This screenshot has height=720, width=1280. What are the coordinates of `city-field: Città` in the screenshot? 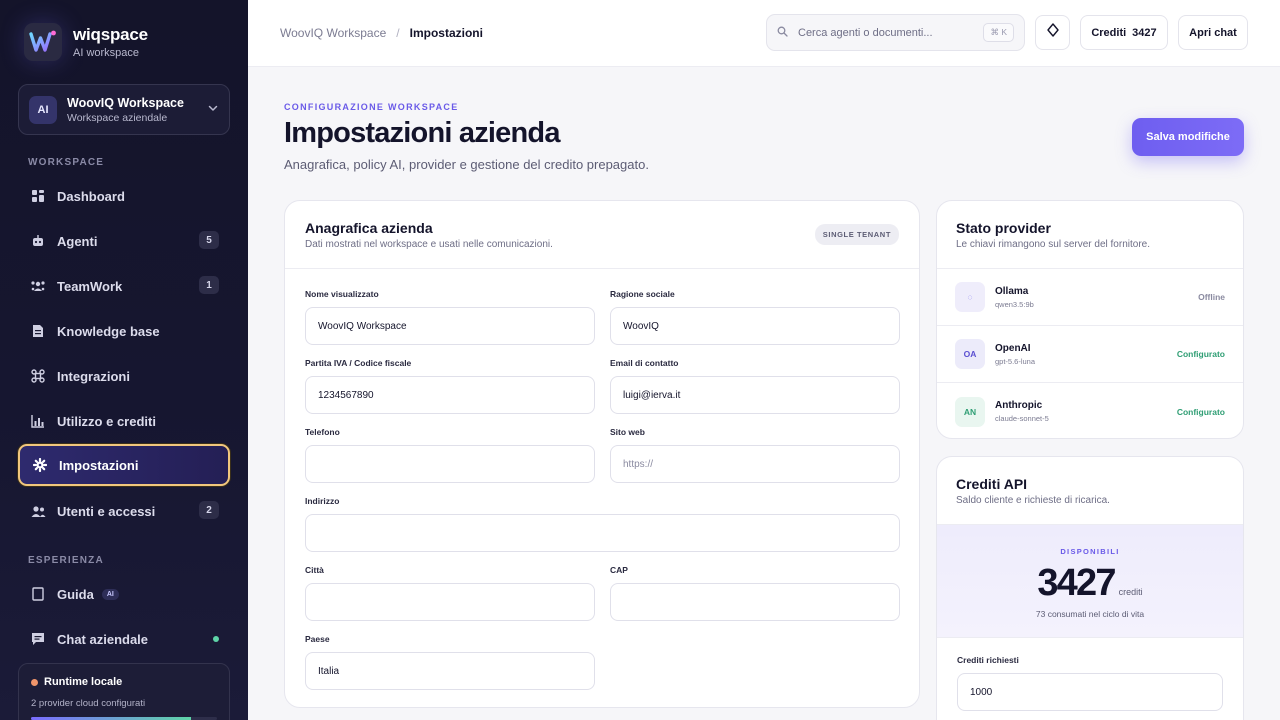 It's located at (450, 593).